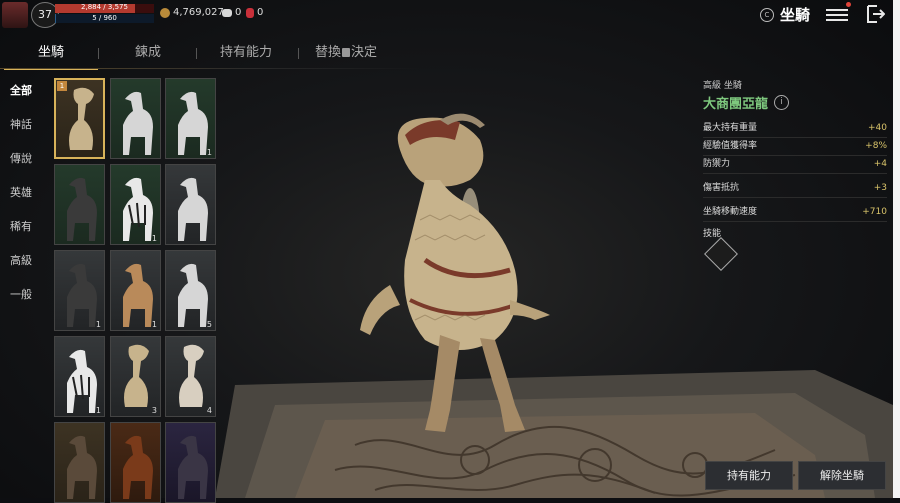 The image size is (900, 503). I want to click on category-mythic: 神話, so click(21, 133).